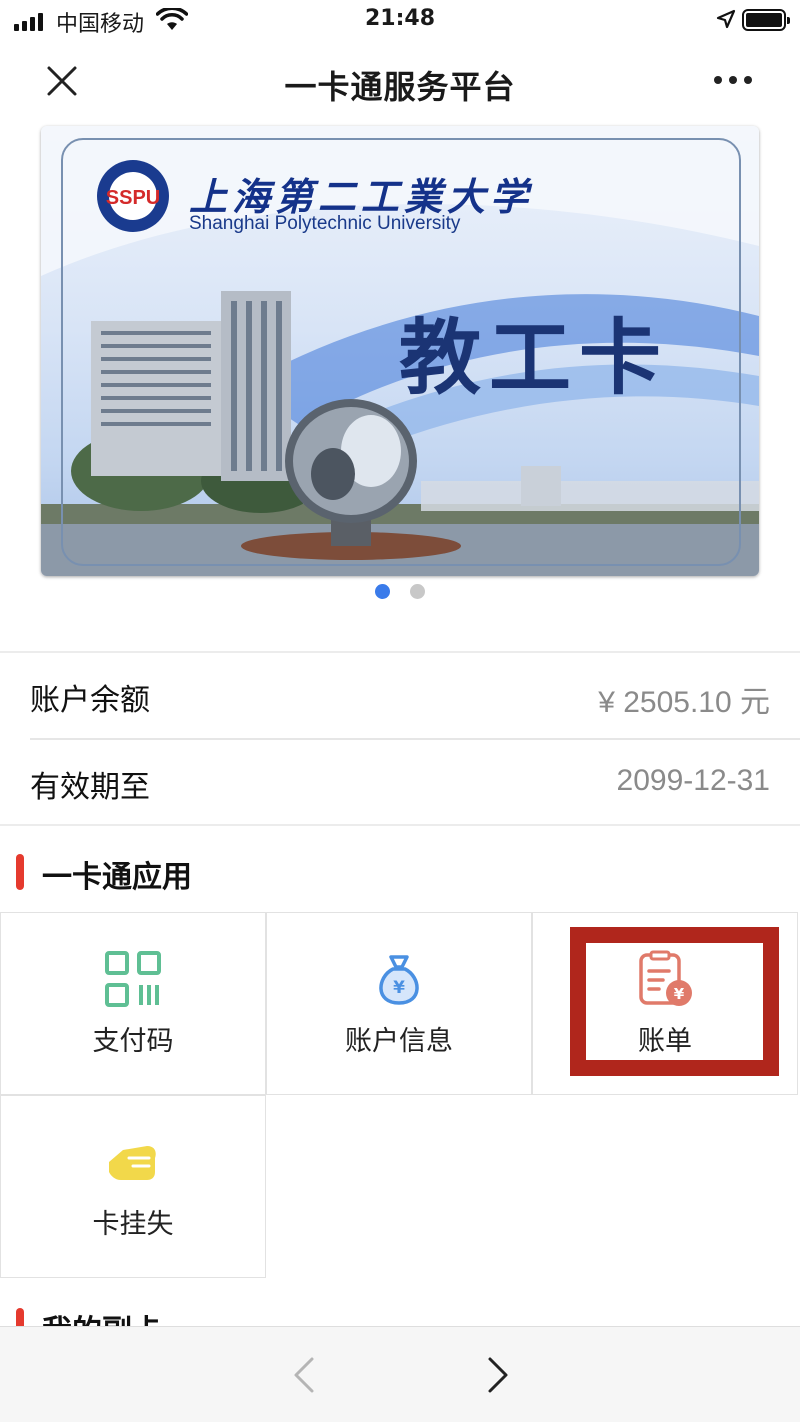 The image size is (800, 1422). What do you see at coordinates (400, 783) in the screenshot?
I see `expiry-row: 有效期至 2099-12-31` at bounding box center [400, 783].